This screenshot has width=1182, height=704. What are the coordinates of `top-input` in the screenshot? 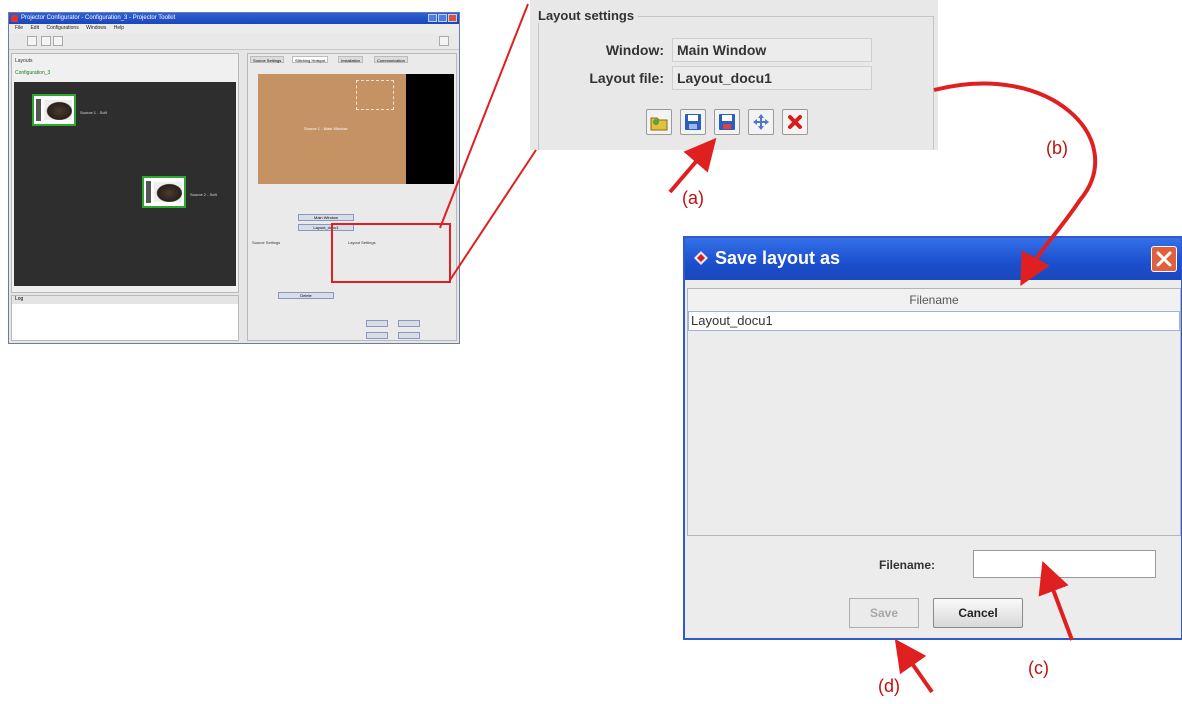 It's located at (377, 335).